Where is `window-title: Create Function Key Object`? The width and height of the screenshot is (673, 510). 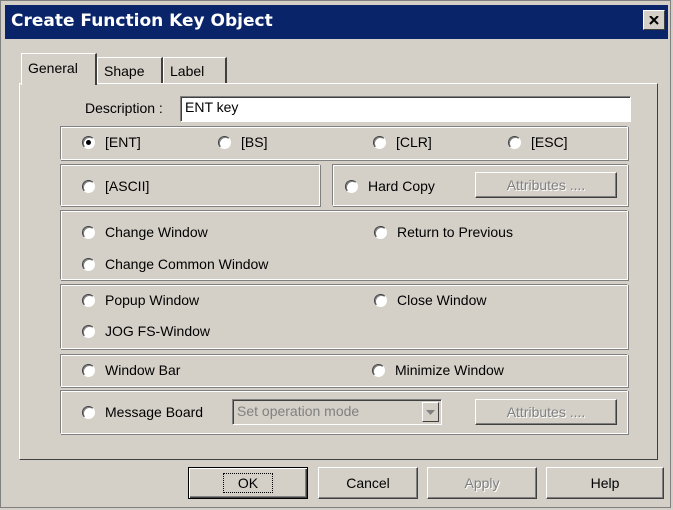
window-title: Create Function Key Object is located at coordinates (142, 21).